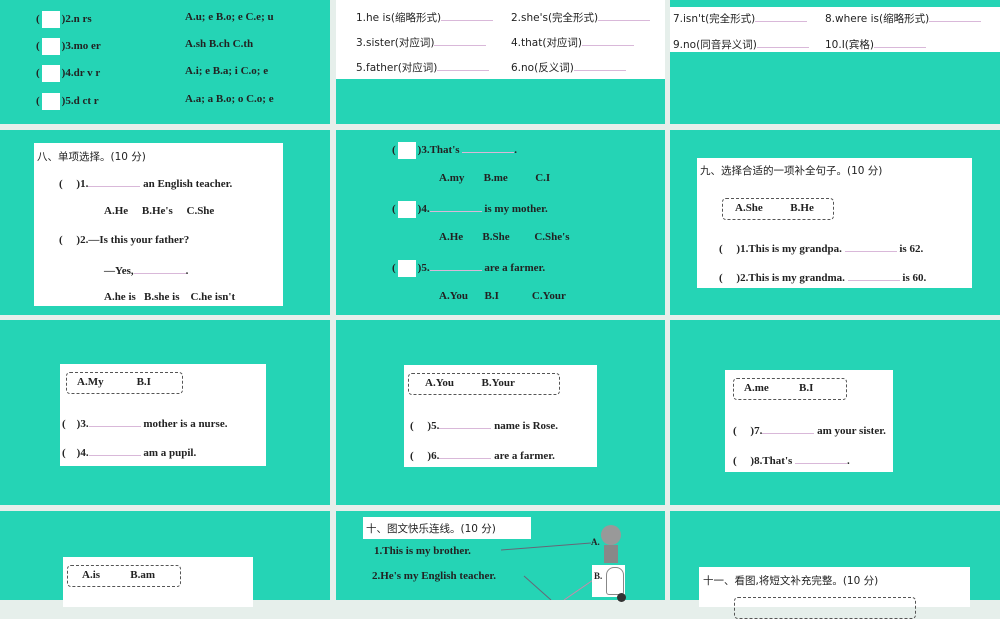 The height and width of the screenshot is (619, 1000). I want to click on options-box: A.My B.I, so click(124, 383).